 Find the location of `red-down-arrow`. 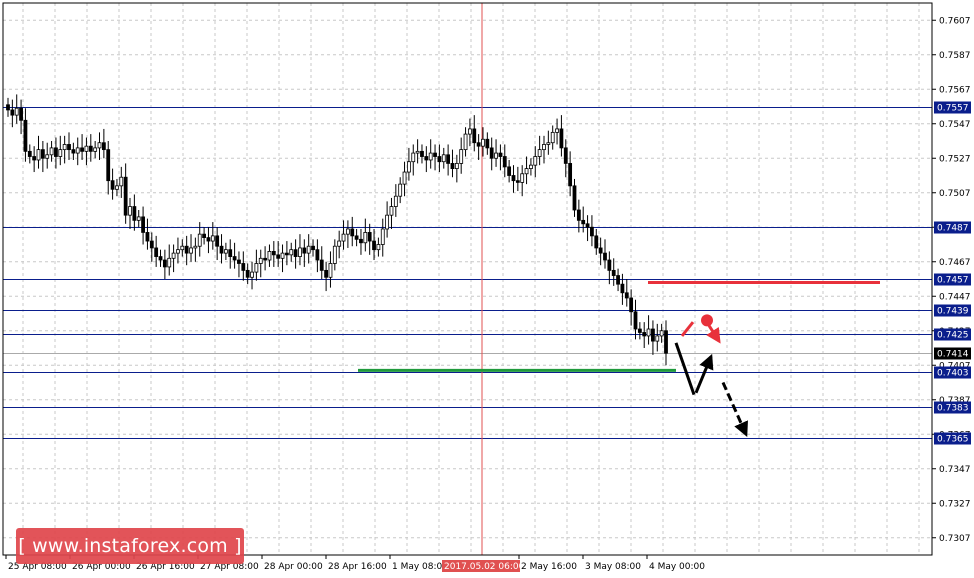

red-down-arrow is located at coordinates (713, 334).